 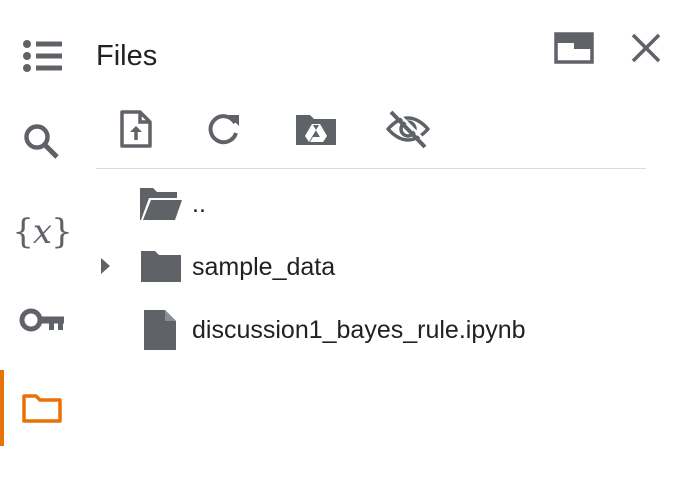 What do you see at coordinates (23, 232) in the screenshot?
I see `variables-icon-open-brace: {` at bounding box center [23, 232].